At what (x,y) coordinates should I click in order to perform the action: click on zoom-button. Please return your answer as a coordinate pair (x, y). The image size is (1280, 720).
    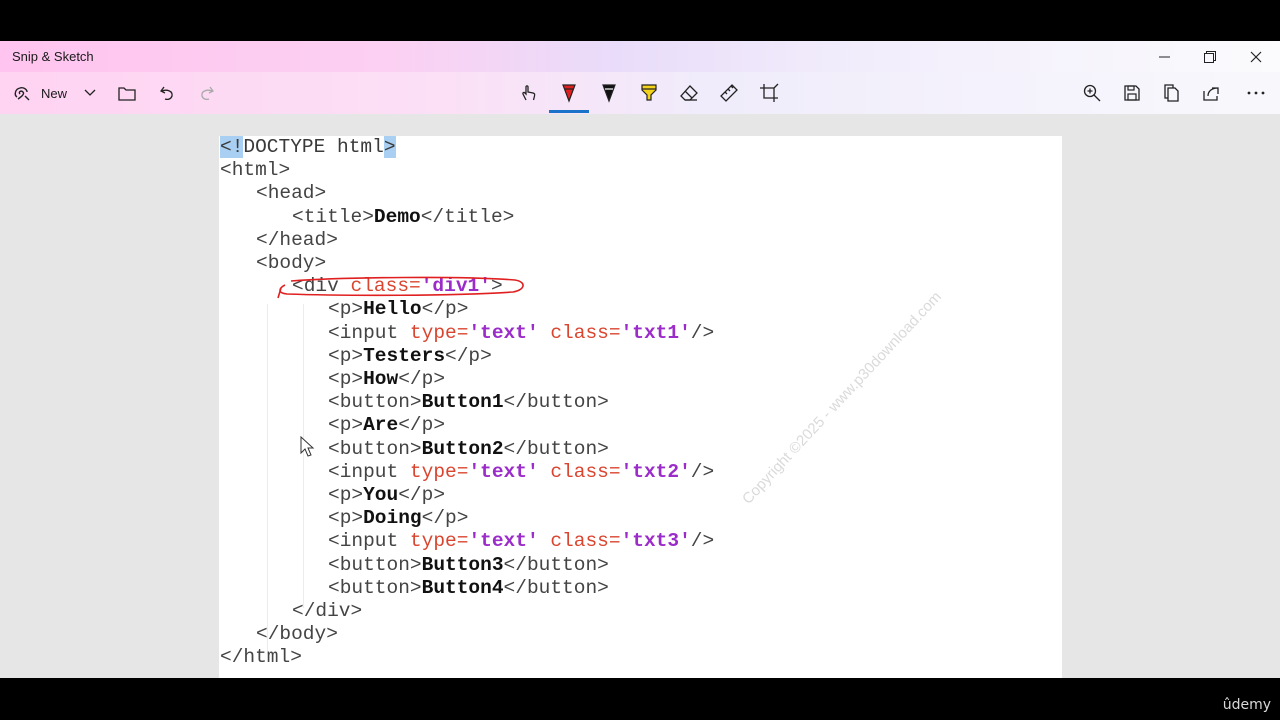
    Looking at the image, I should click on (1092, 93).